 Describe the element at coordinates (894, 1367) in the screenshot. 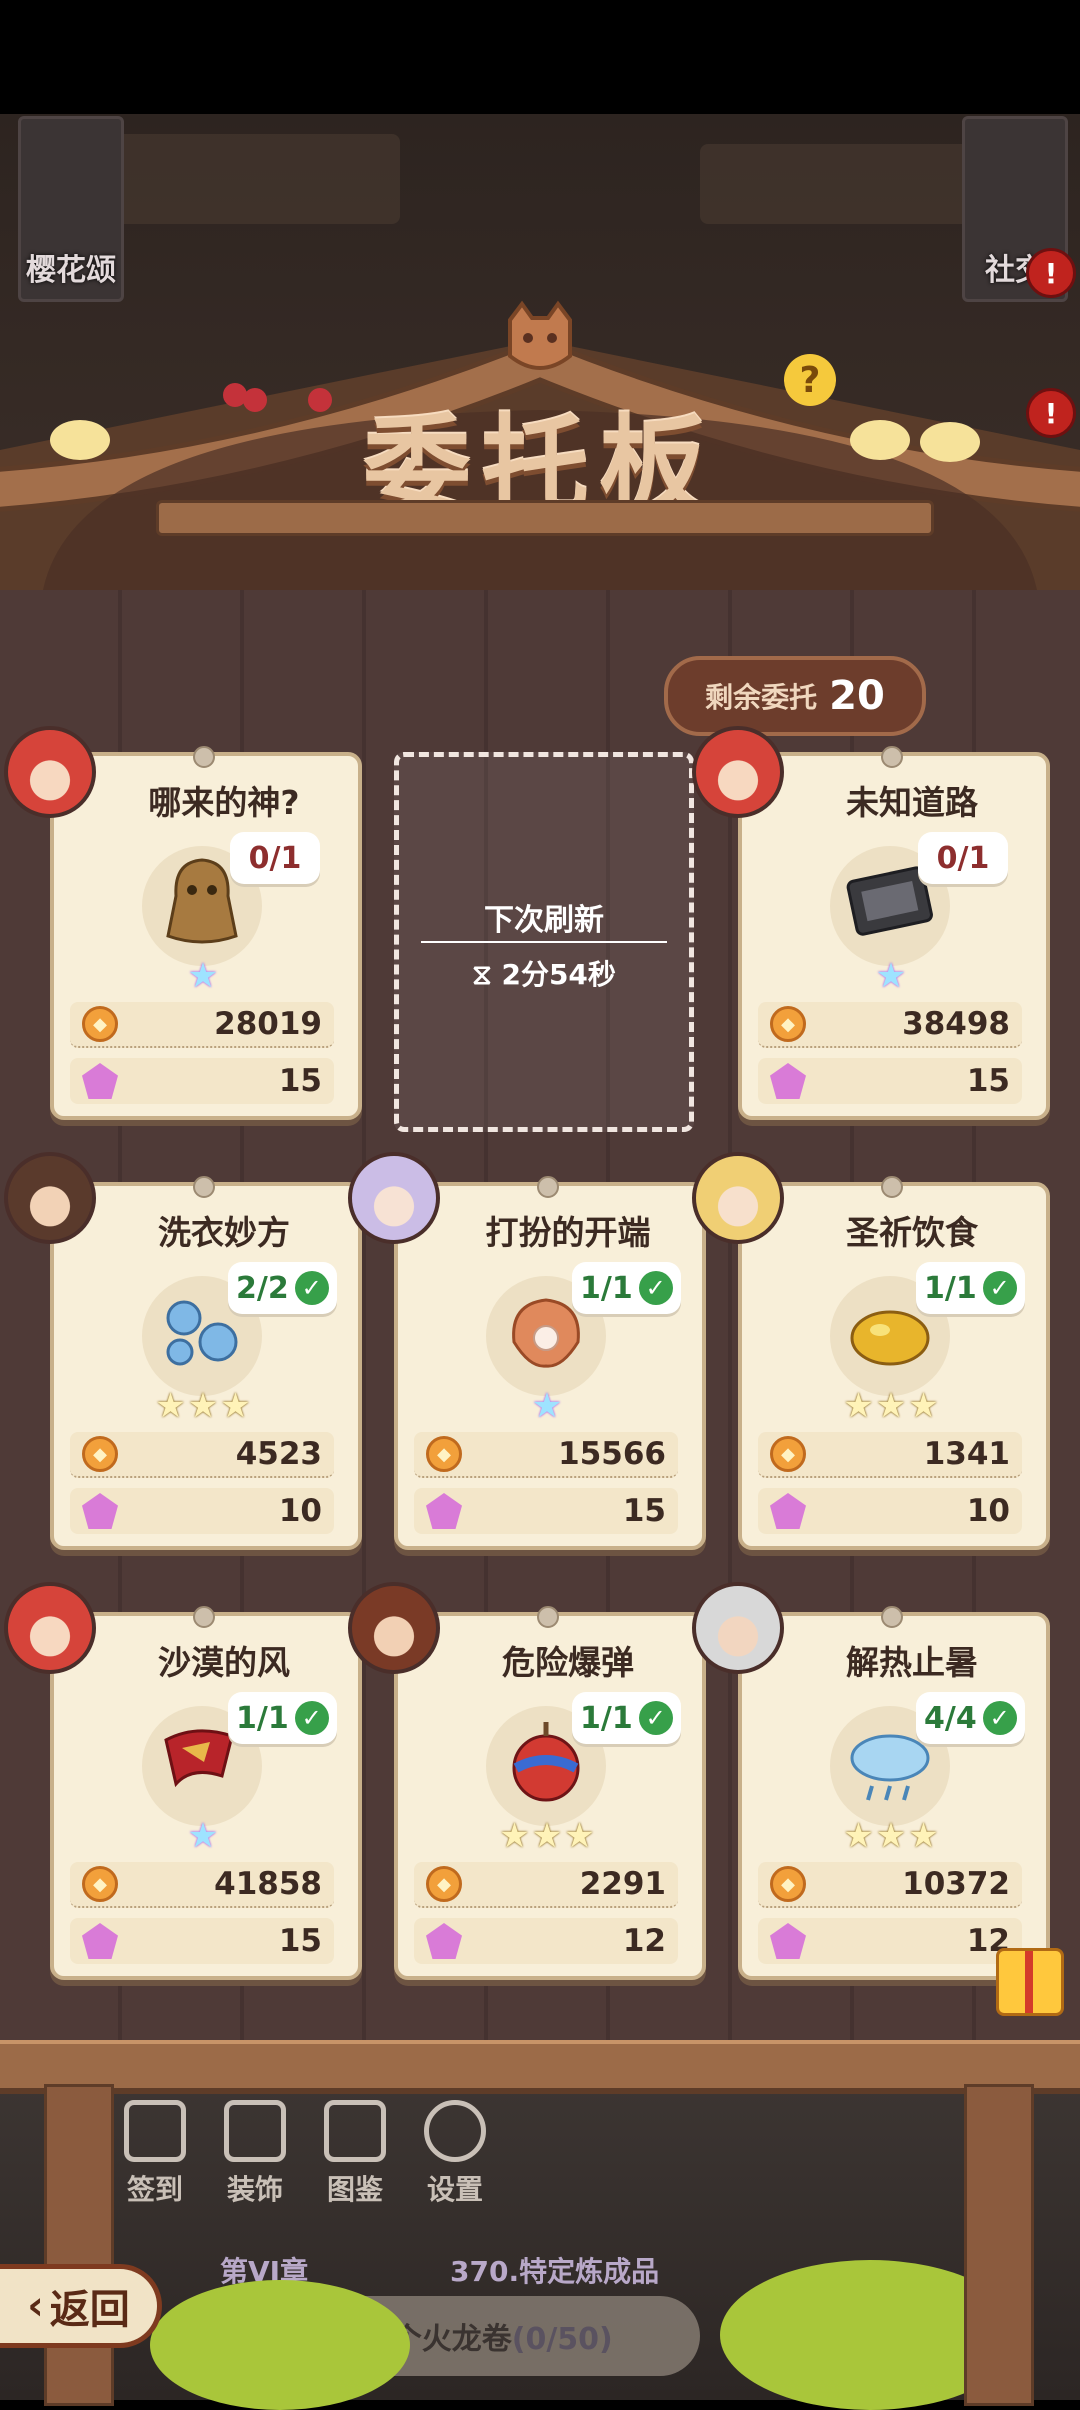

I see `commission-card: 圣祈饮食 1/1 ✓ ★ ★ ★ ◆ 1341 10` at that location.